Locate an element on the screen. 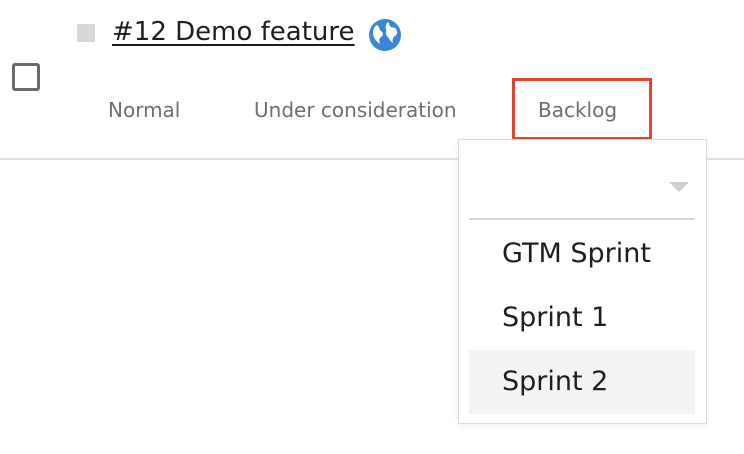  release-field-highlight is located at coordinates (582, 109).